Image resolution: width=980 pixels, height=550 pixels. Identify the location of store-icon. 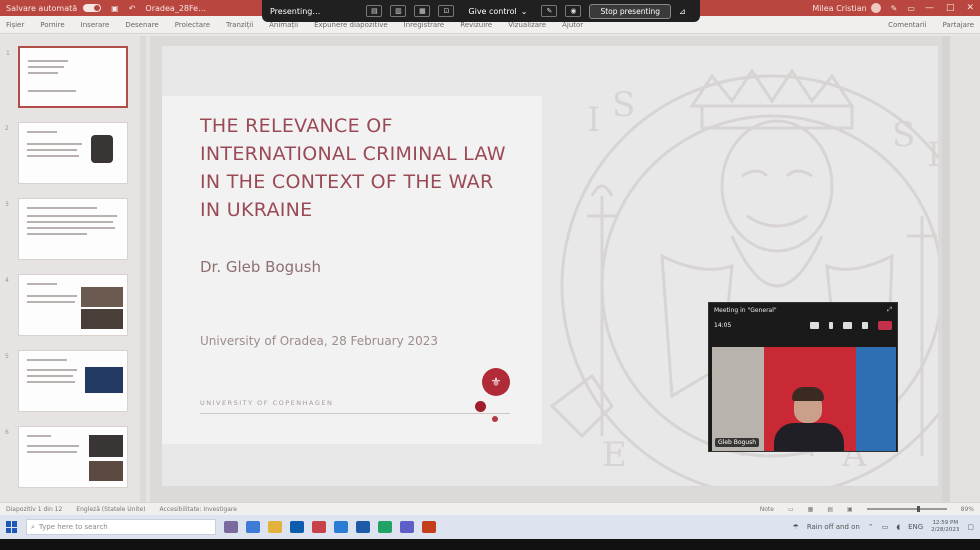
(297, 527).